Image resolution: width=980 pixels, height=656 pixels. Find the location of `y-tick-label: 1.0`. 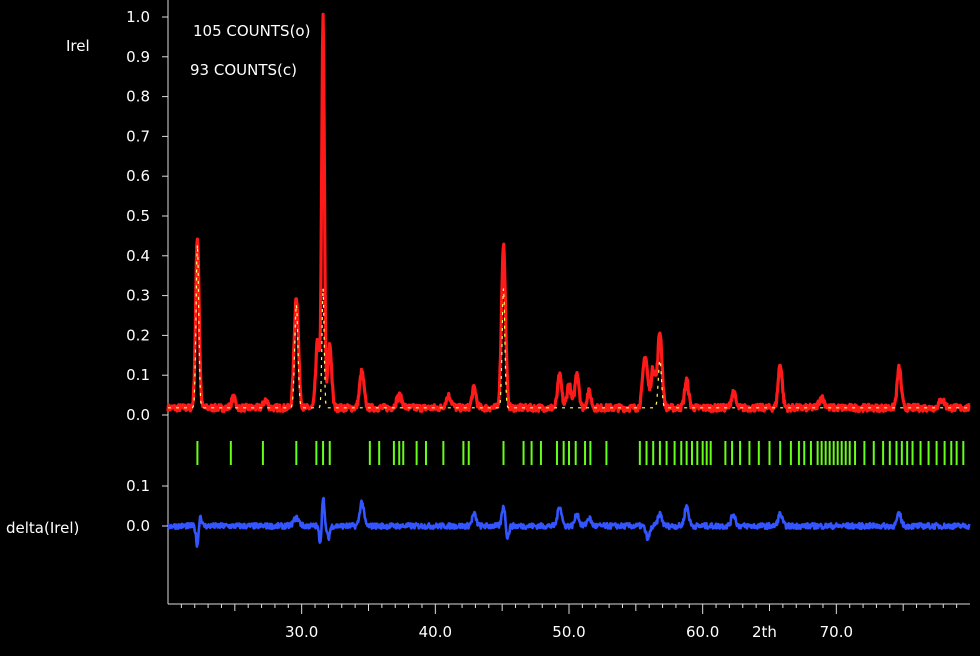

y-tick-label: 1.0 is located at coordinates (138, 17).